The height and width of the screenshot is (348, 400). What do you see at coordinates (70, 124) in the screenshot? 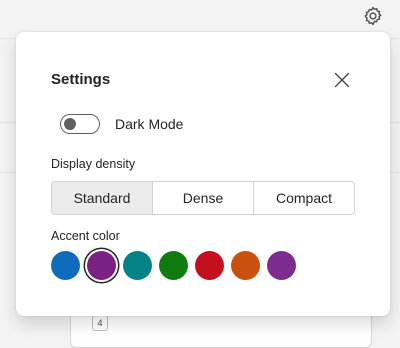
I see `toggle-knob` at bounding box center [70, 124].